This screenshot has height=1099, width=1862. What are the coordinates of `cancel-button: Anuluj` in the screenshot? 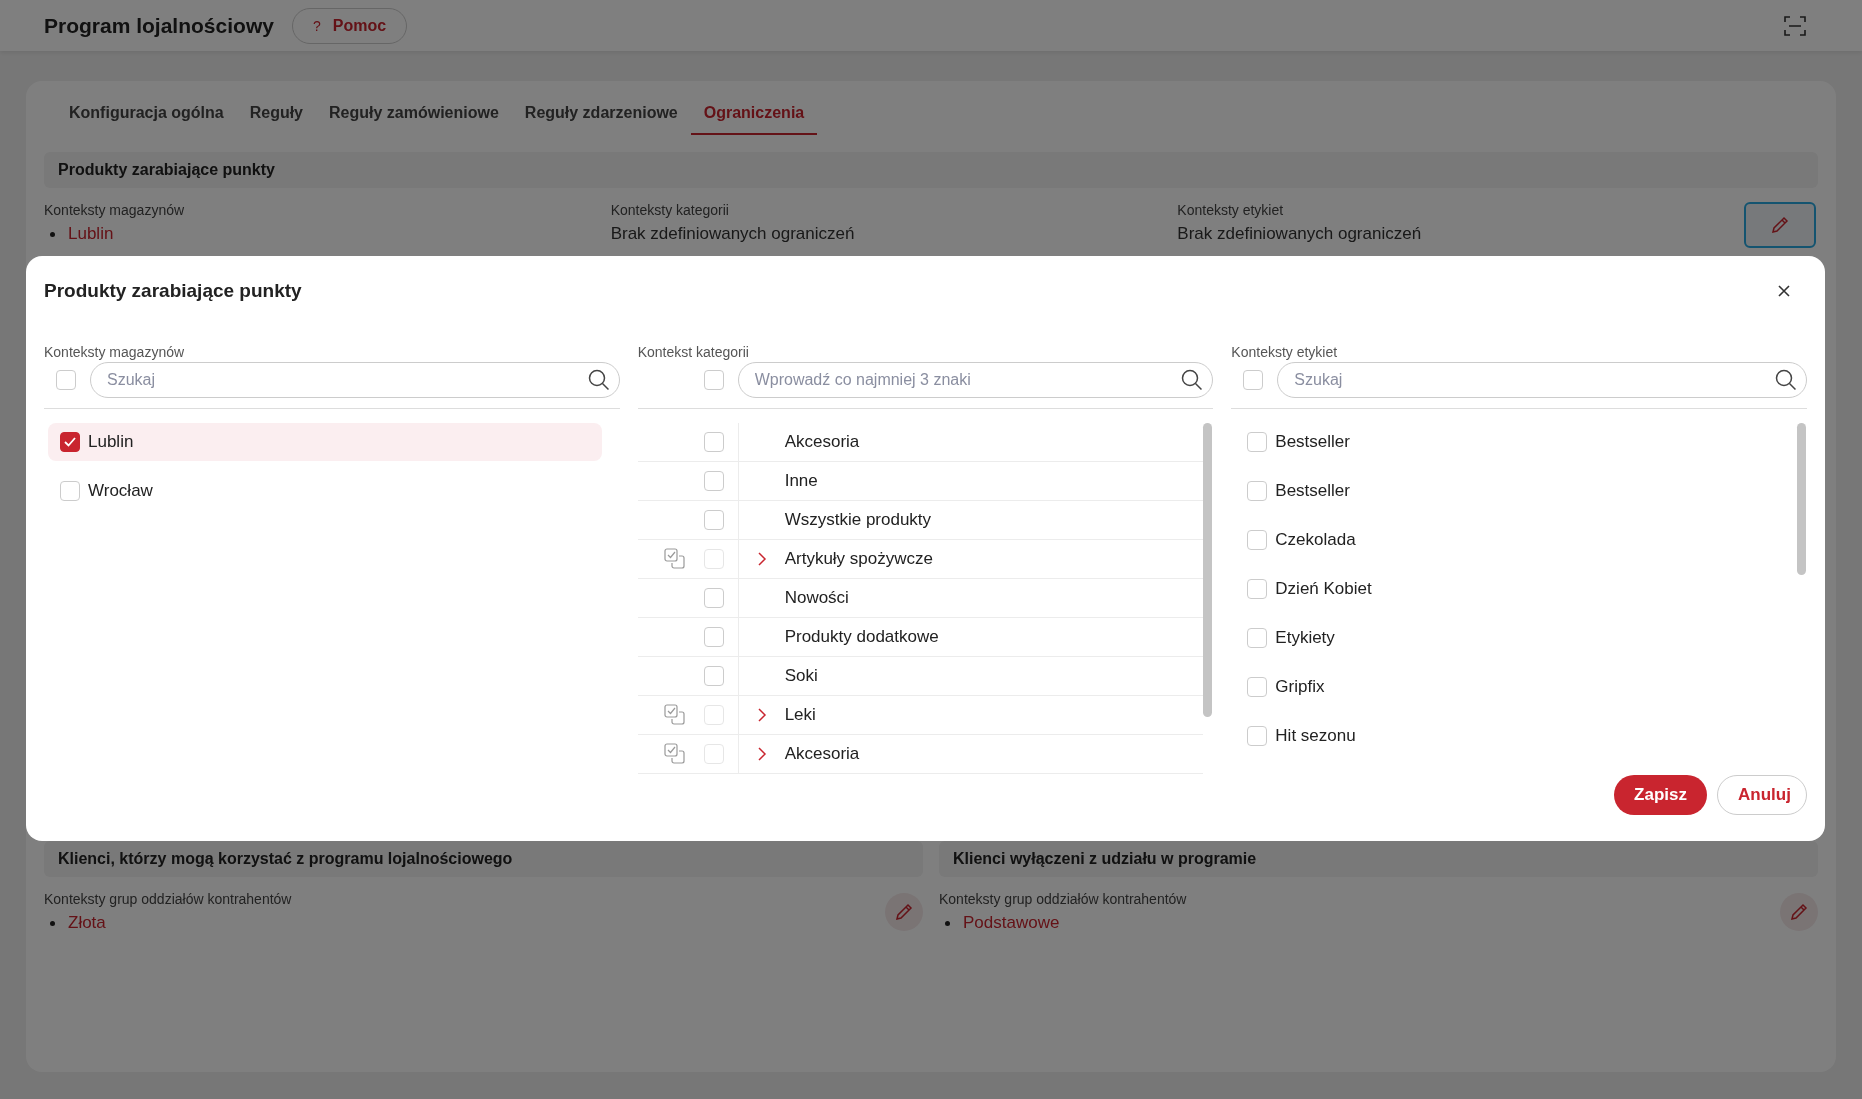 It's located at (1762, 795).